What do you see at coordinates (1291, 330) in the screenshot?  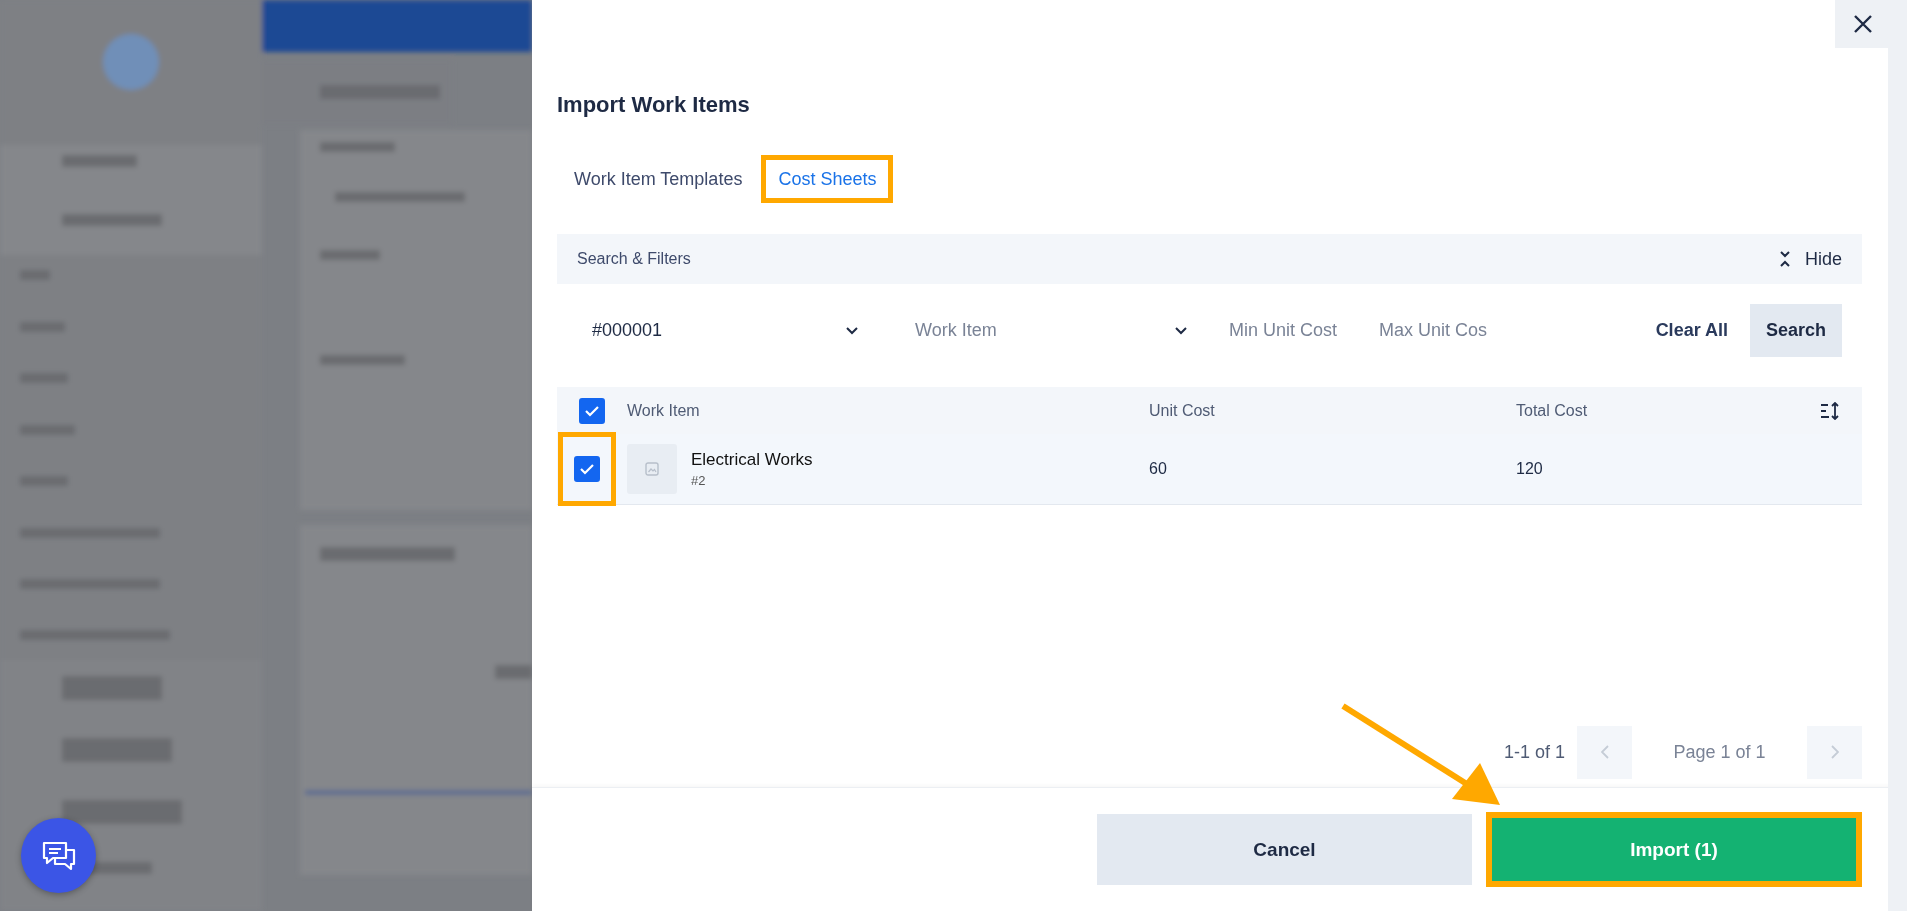 I see `input-field: Min Unit Cost` at bounding box center [1291, 330].